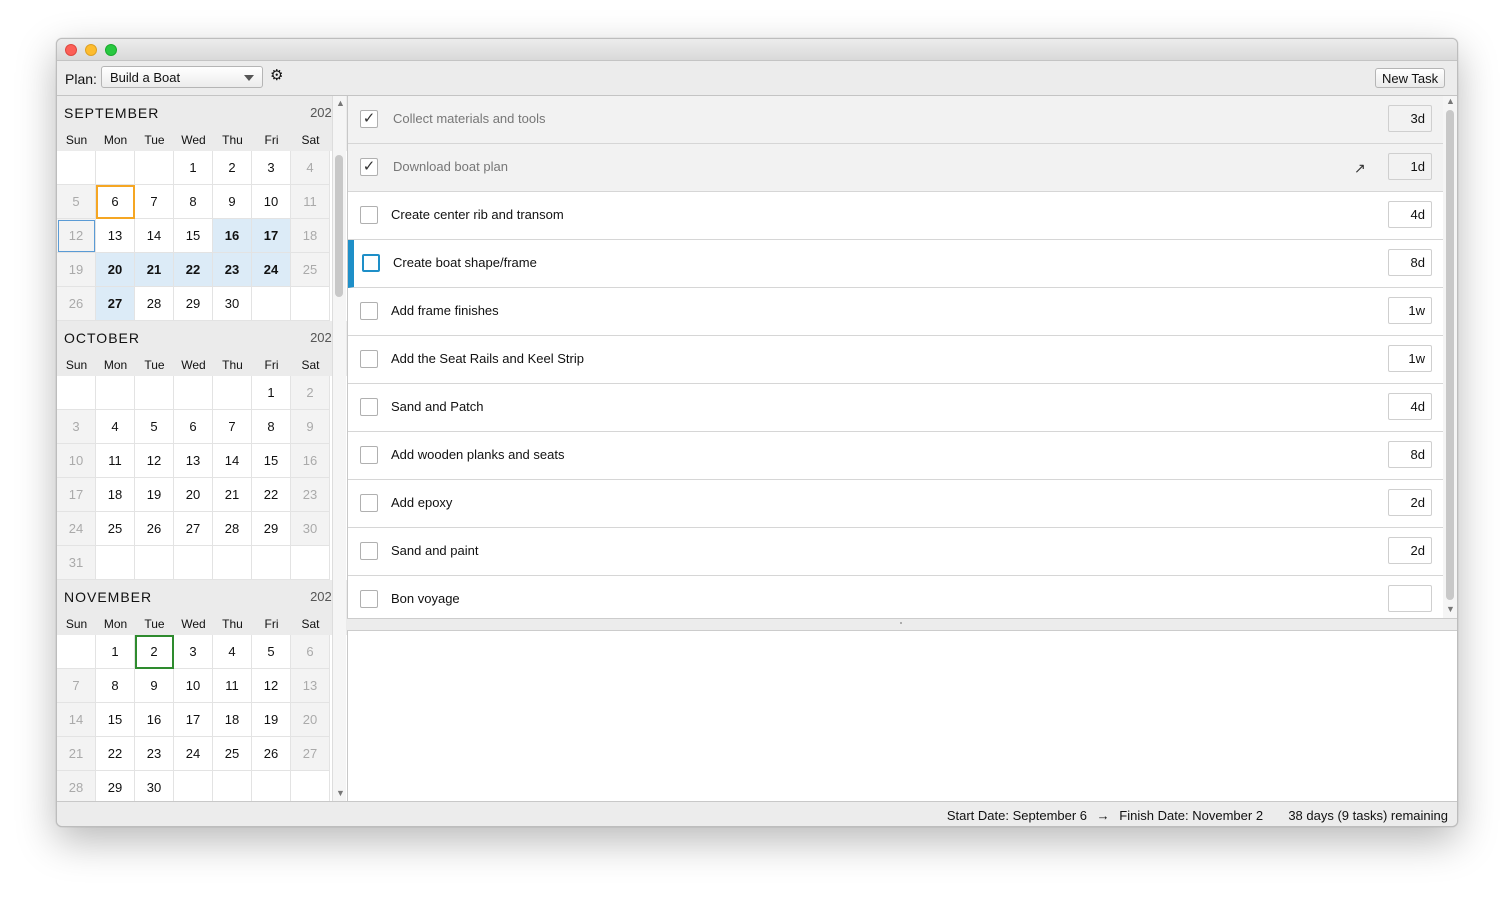 The image size is (1512, 900). Describe the element at coordinates (896, 360) in the screenshot. I see `task-row: Add the Seat Rails and Keel Strip 1w` at that location.